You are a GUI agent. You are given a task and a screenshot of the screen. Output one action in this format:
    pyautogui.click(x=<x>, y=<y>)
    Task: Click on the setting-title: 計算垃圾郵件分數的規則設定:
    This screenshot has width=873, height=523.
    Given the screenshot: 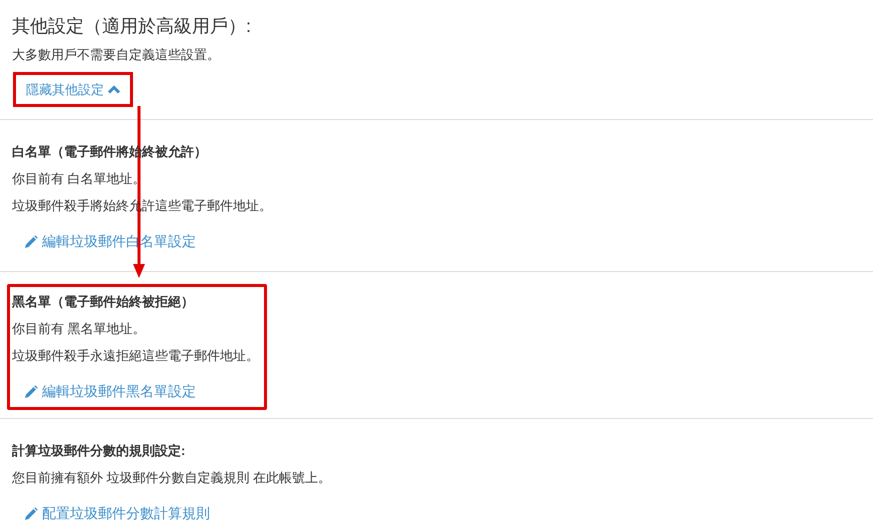 What is the action you would take?
    pyautogui.click(x=99, y=451)
    